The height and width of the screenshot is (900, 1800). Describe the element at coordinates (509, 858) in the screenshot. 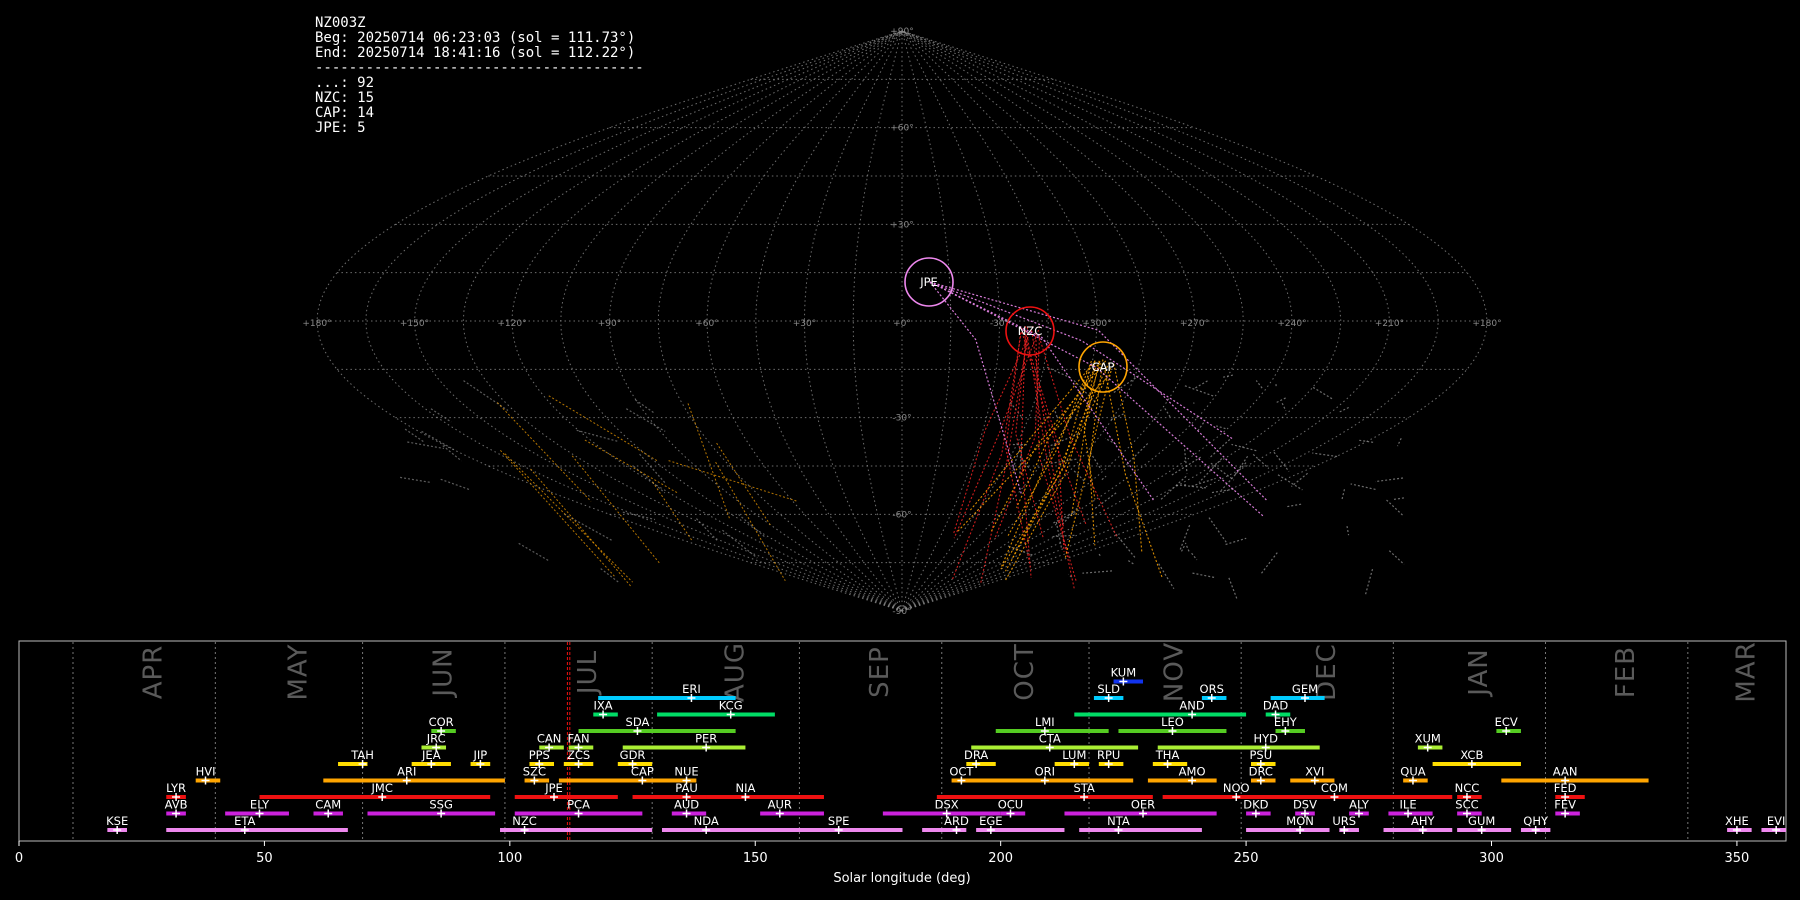

I see `x-tick-label: 100` at that location.